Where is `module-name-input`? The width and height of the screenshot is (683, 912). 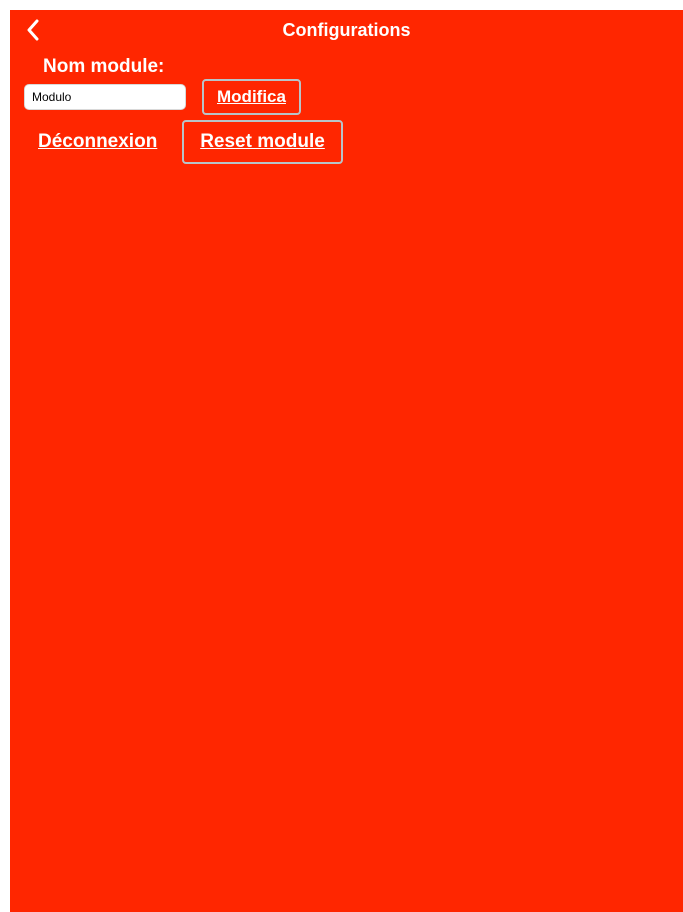
module-name-input is located at coordinates (105, 97).